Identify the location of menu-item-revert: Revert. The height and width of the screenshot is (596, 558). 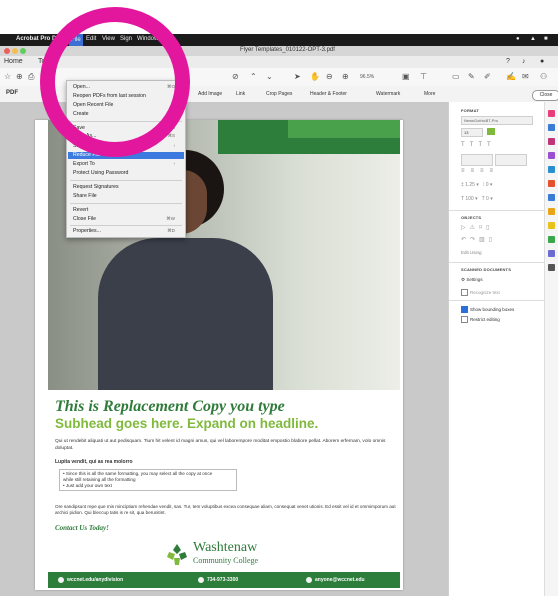
(126, 210).